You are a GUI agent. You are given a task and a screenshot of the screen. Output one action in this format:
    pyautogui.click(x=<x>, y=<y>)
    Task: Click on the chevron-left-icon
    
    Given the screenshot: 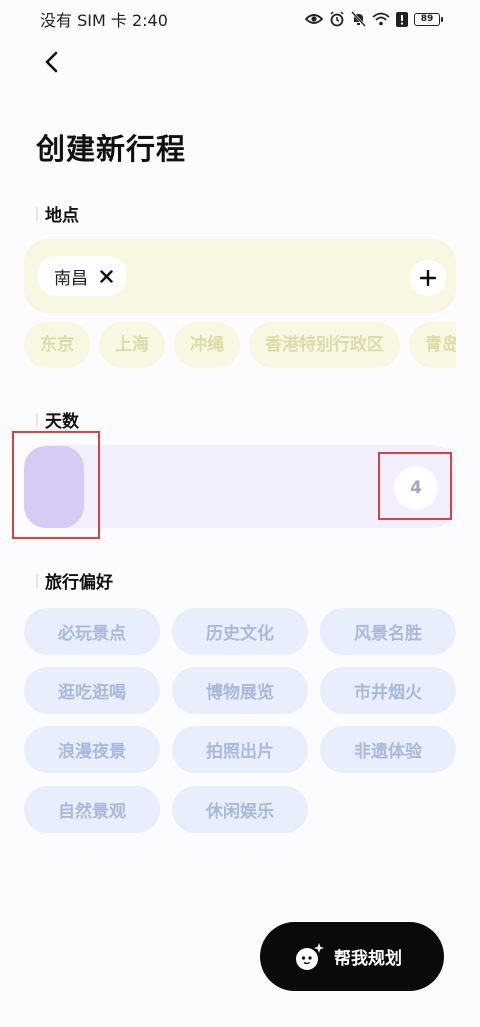 What is the action you would take?
    pyautogui.click(x=51, y=62)
    